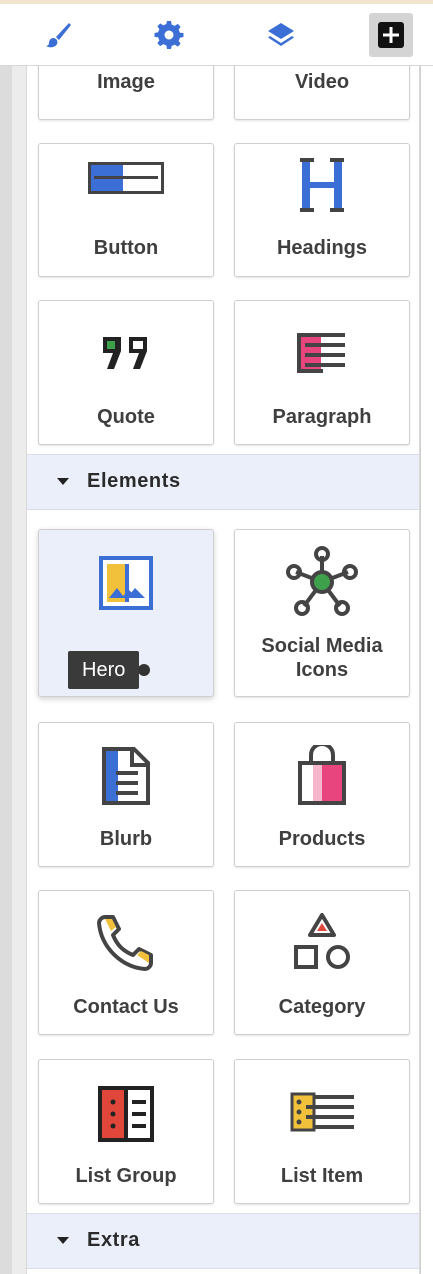 The image size is (433, 1274). I want to click on blurb-icon, so click(126, 776).